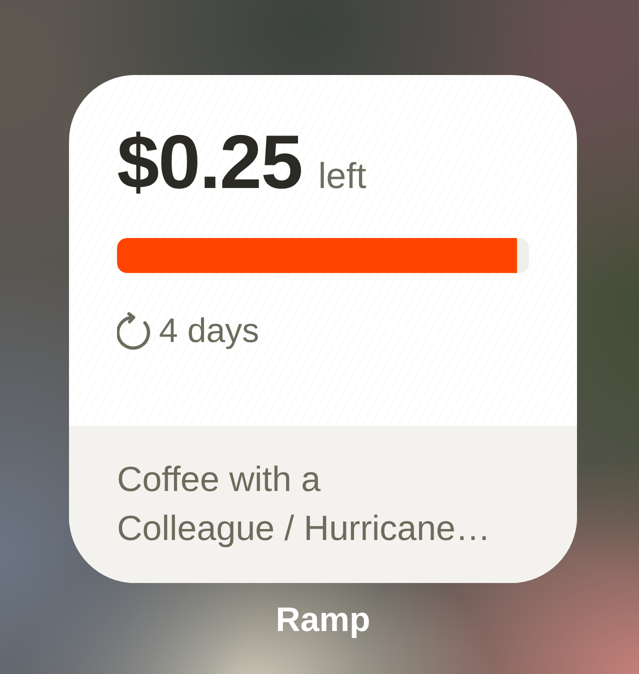 The height and width of the screenshot is (674, 639). I want to click on amount-suffix-text: left, so click(342, 176).